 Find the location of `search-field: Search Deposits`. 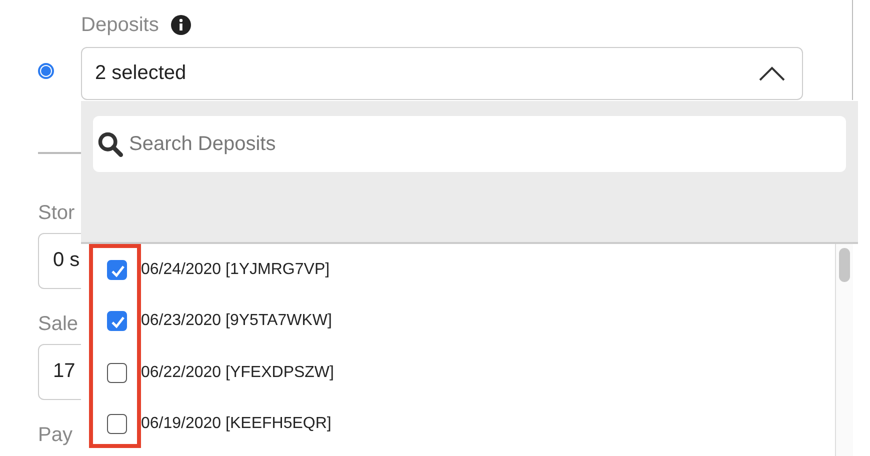

search-field: Search Deposits is located at coordinates (469, 144).